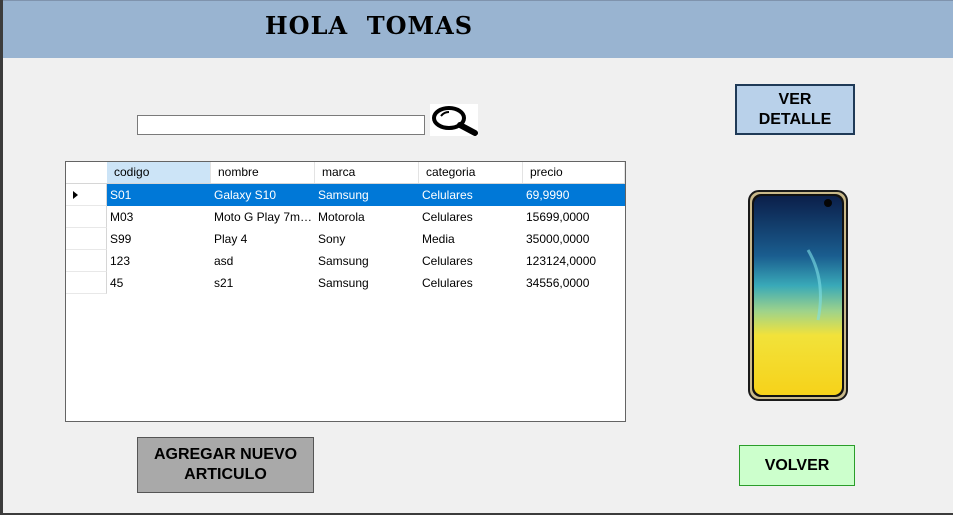  Describe the element at coordinates (478, 29) in the screenshot. I see `header-banner: HOLA TOMAS` at that location.